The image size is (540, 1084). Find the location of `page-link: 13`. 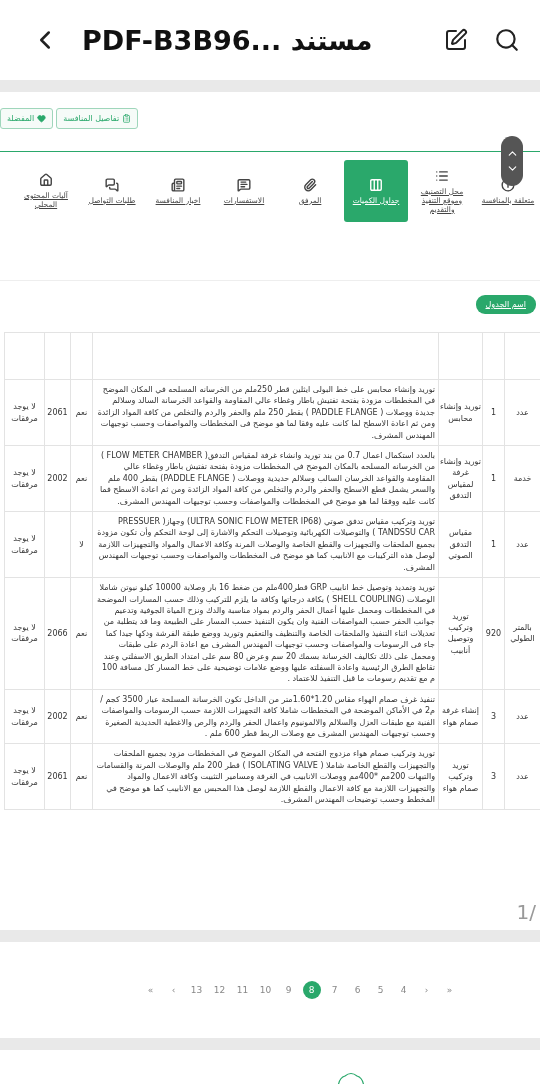

page-link: 13 is located at coordinates (196, 990).